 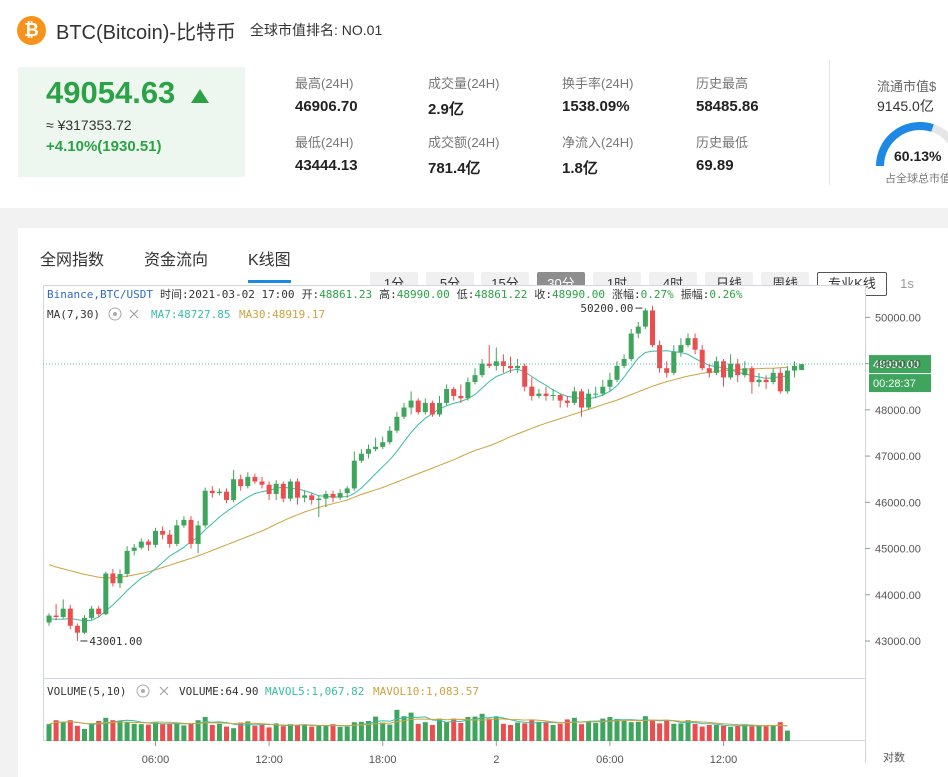 I want to click on countdown-label: 00:28:37, so click(x=894, y=384).